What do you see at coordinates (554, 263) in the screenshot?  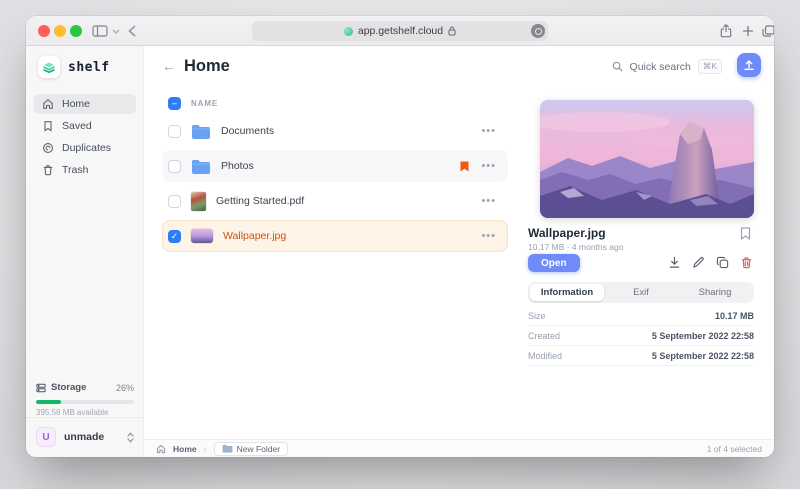 I see `open-button: Open` at bounding box center [554, 263].